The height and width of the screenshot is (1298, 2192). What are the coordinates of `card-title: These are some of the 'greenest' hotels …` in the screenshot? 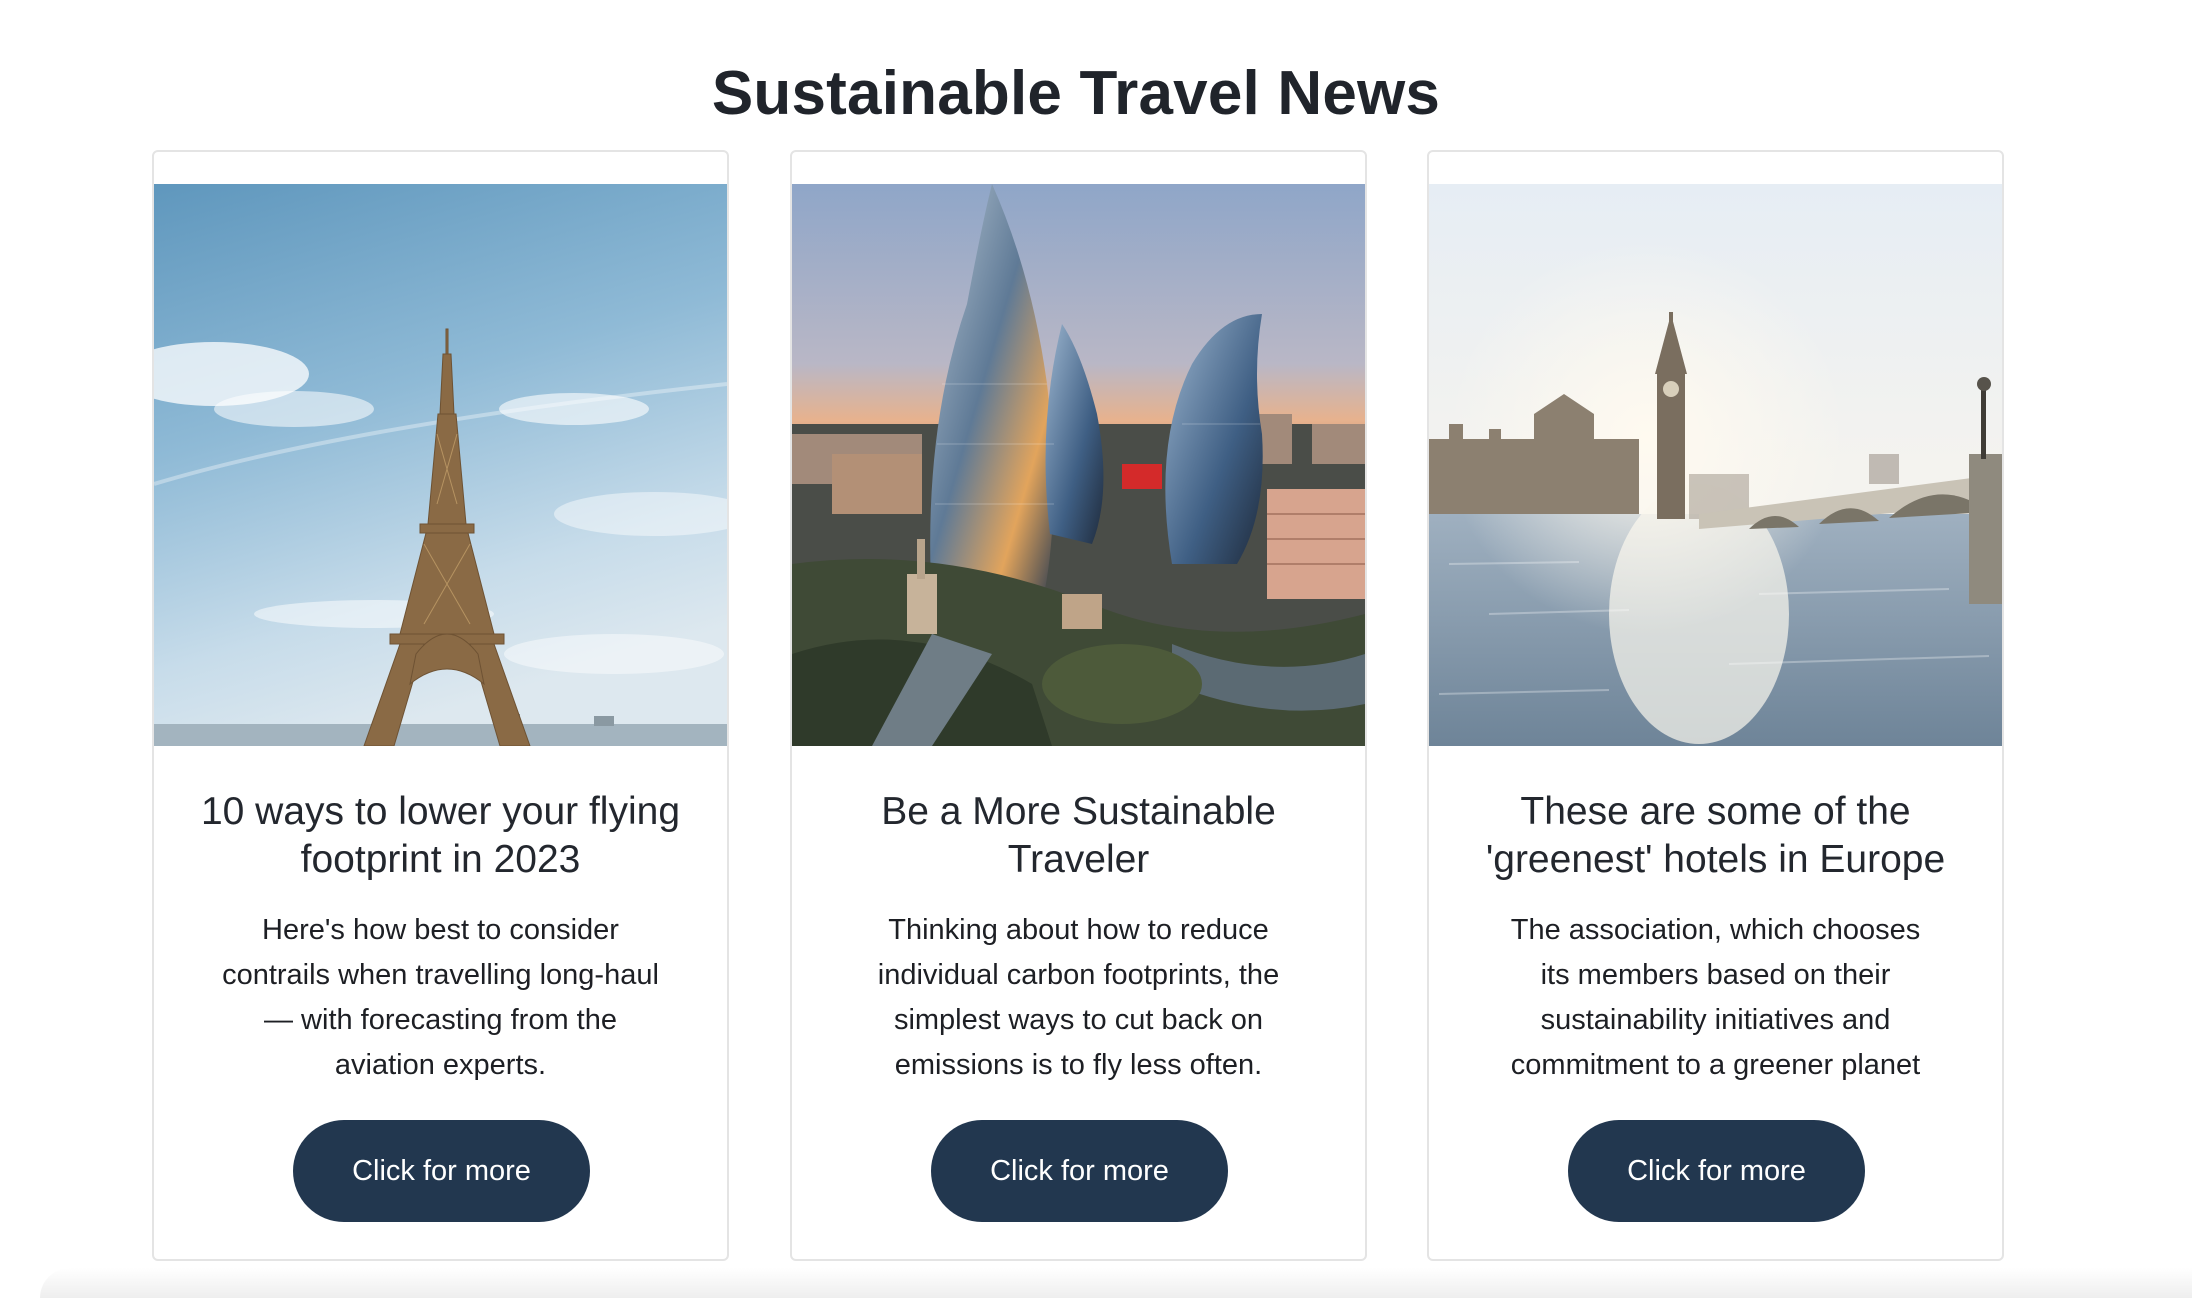 It's located at (1715, 836).